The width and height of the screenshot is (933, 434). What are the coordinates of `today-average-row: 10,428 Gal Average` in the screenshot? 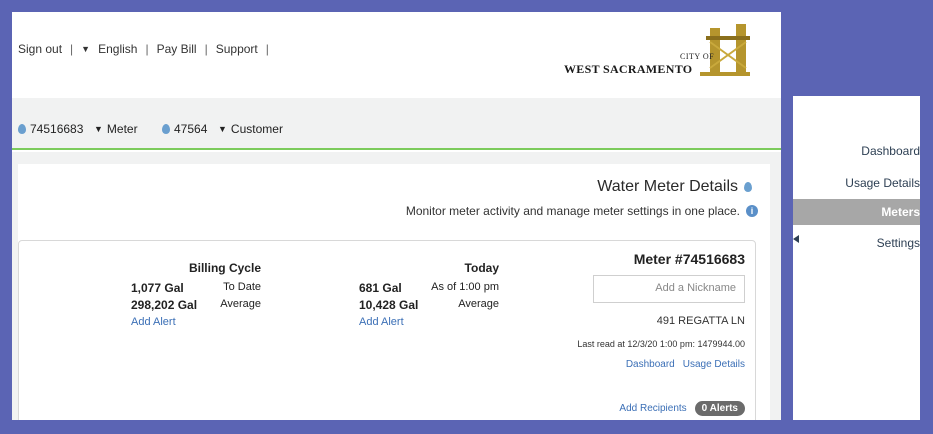 It's located at (429, 305).